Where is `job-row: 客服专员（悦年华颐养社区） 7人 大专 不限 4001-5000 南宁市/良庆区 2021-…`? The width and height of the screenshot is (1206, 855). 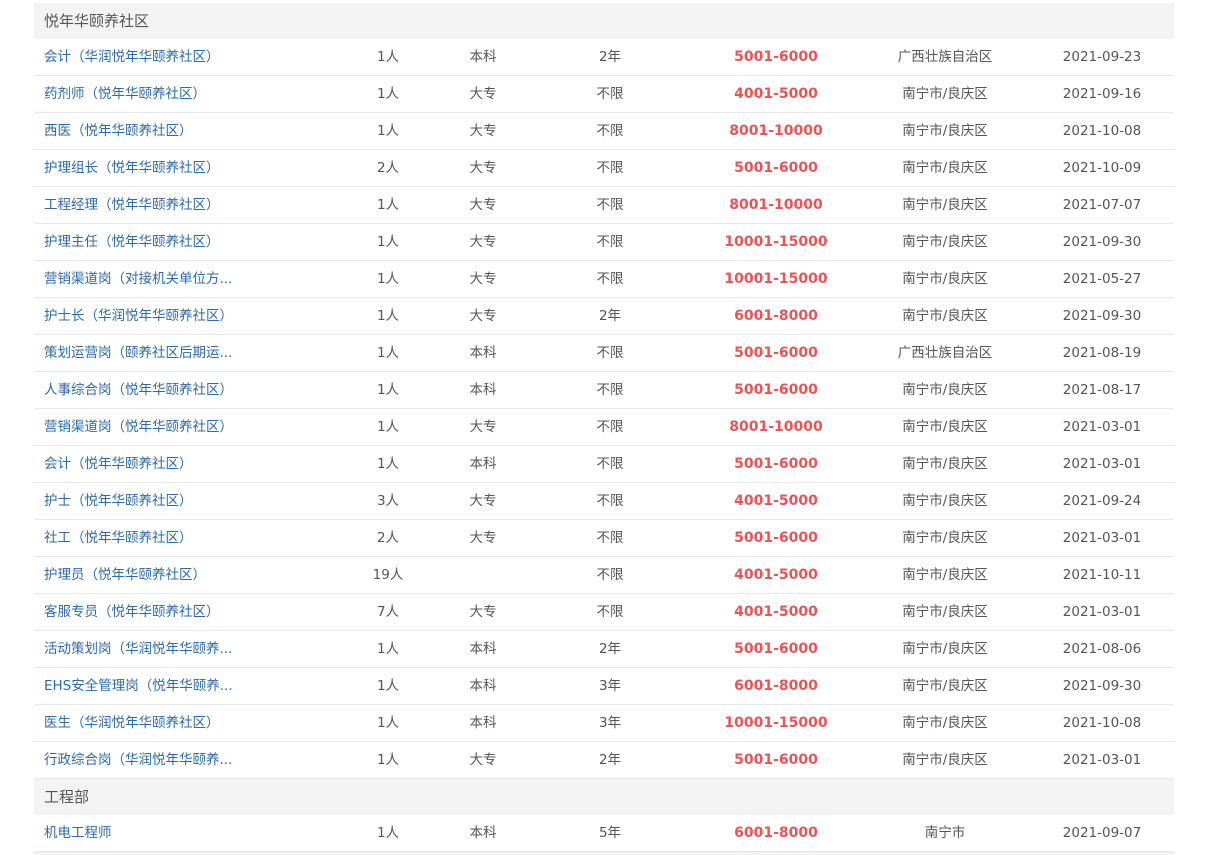 job-row: 客服专员（悦年华颐养社区） 7人 大专 不限 4001-5000 南宁市/良庆区 2021-… is located at coordinates (604, 612).